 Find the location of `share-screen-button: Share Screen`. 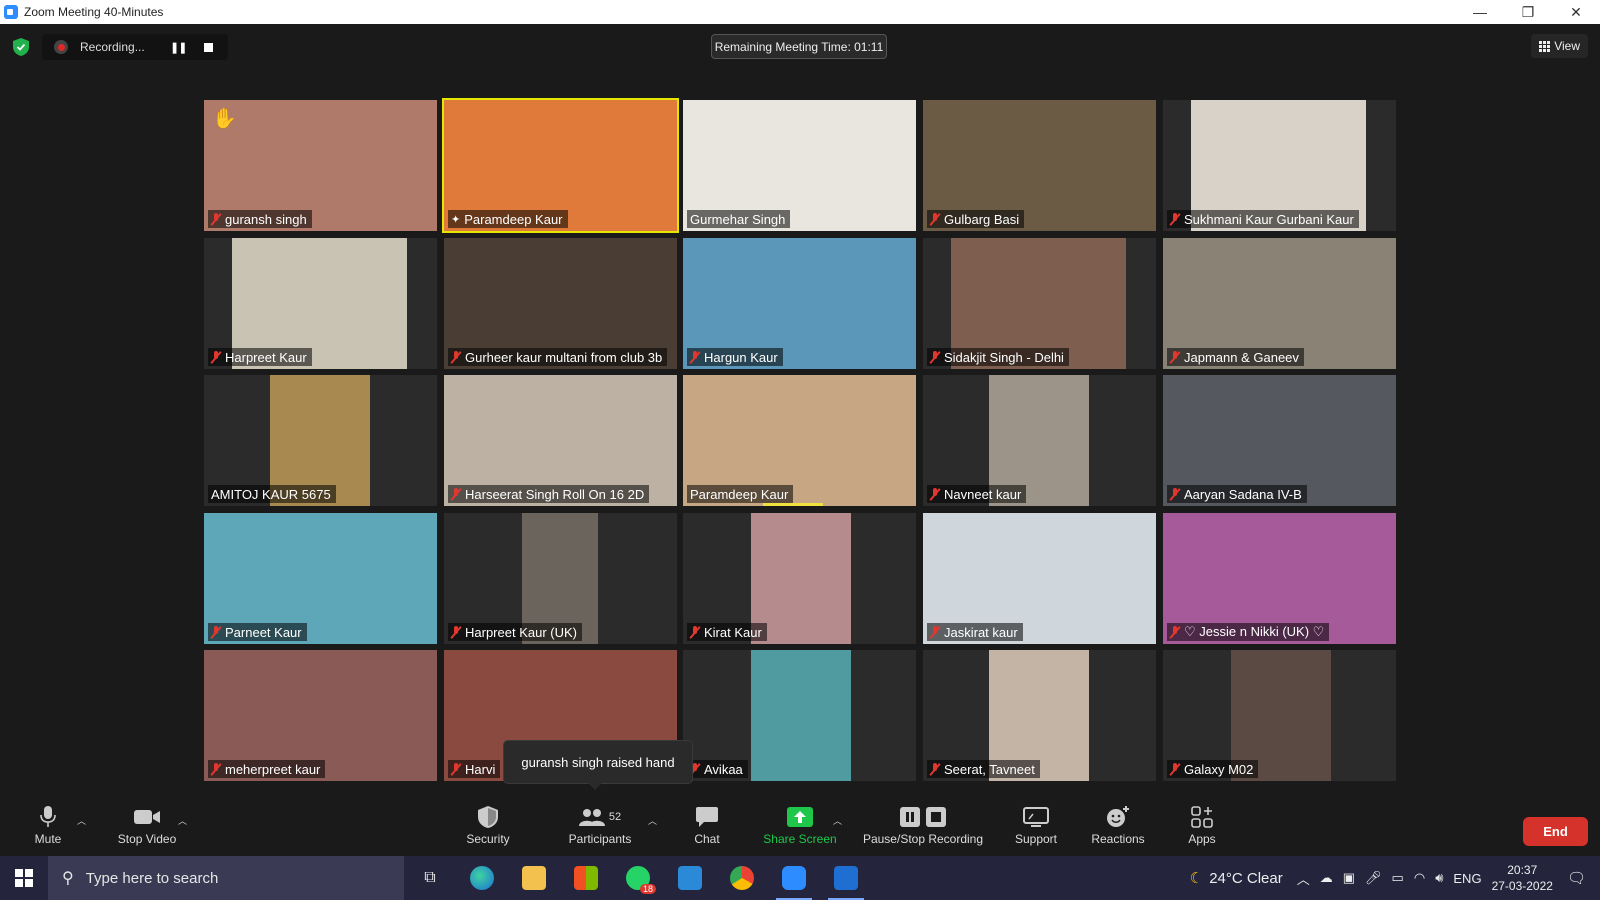

share-screen-button: Share Screen is located at coordinates (800, 829).